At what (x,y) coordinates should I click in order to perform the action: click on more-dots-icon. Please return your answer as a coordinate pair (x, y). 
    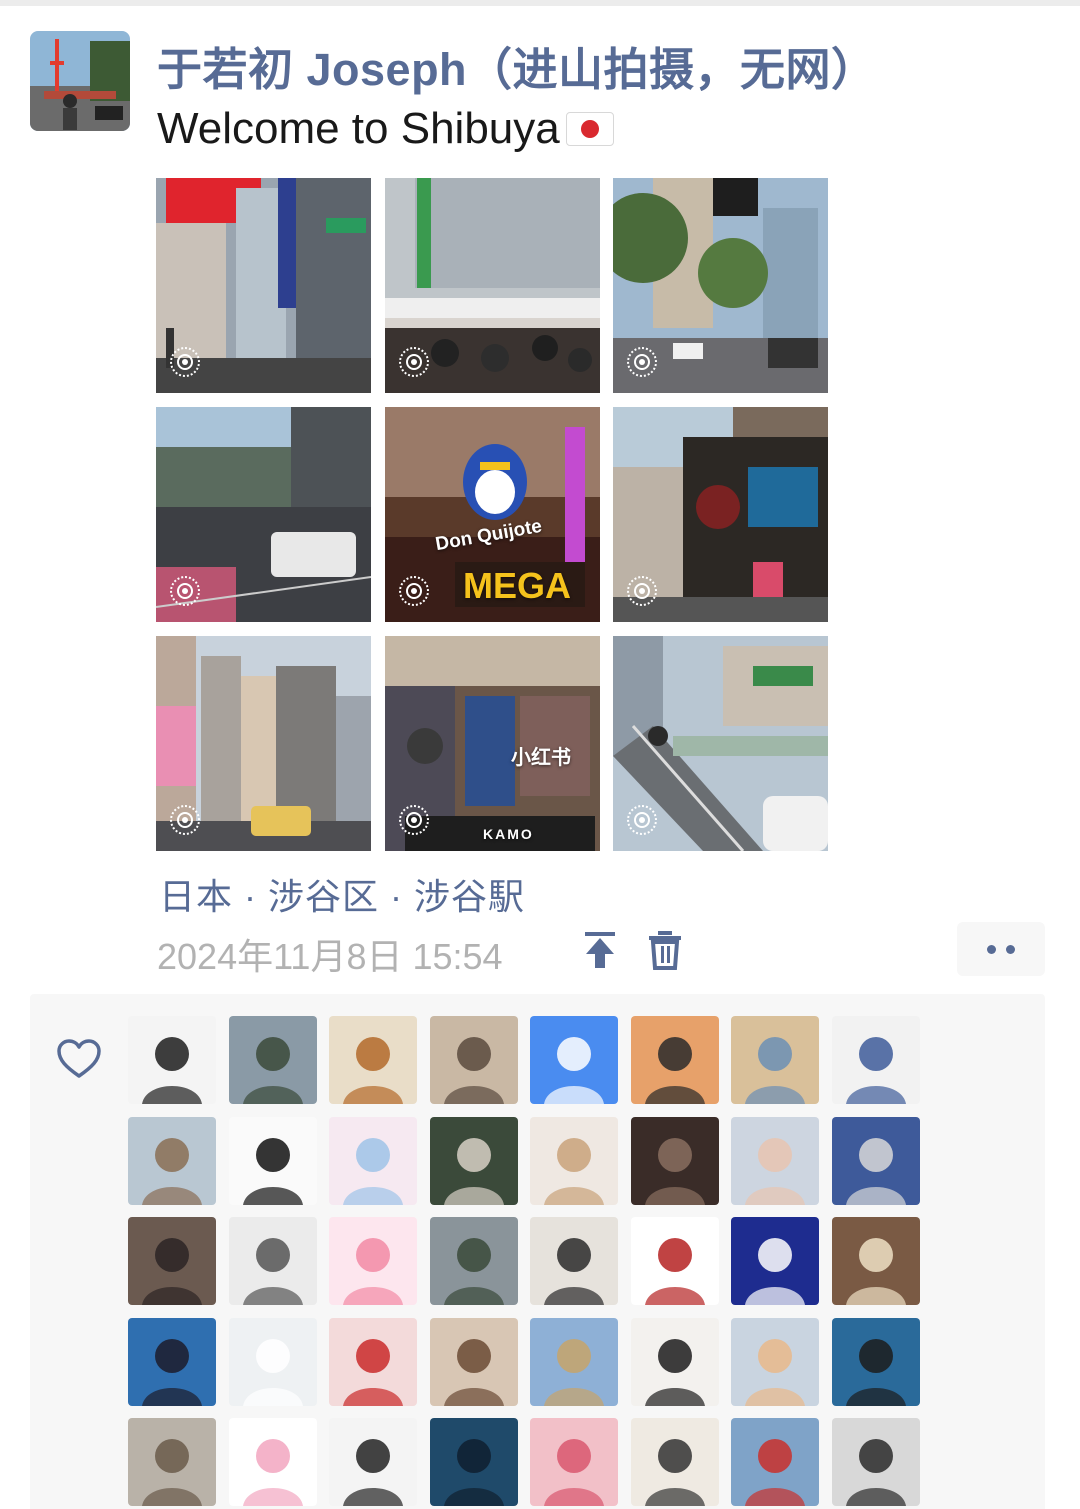
    Looking at the image, I should click on (1001, 949).